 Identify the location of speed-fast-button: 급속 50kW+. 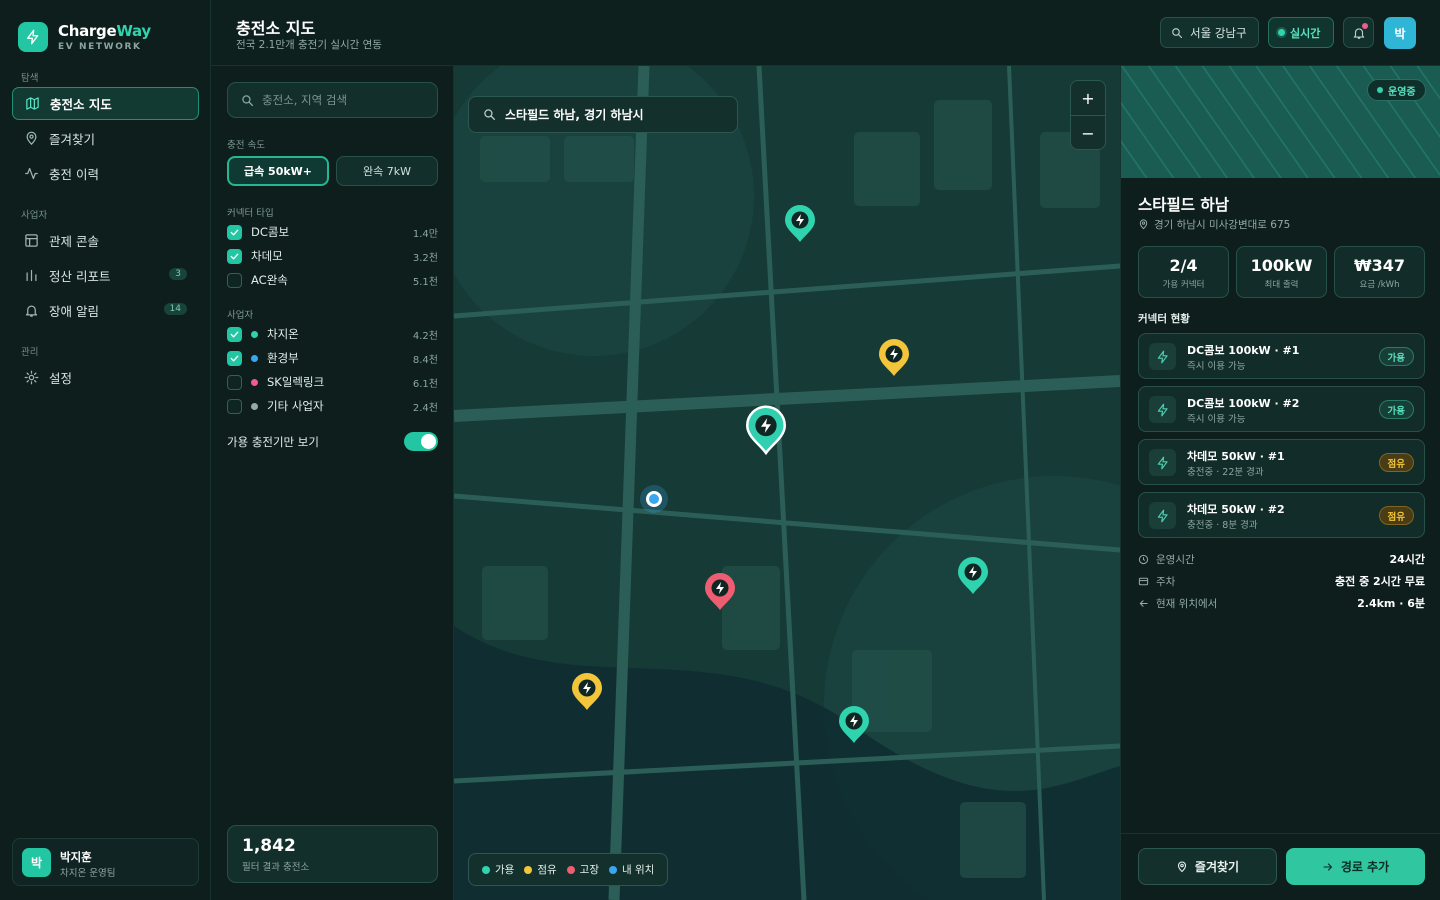
(278, 171).